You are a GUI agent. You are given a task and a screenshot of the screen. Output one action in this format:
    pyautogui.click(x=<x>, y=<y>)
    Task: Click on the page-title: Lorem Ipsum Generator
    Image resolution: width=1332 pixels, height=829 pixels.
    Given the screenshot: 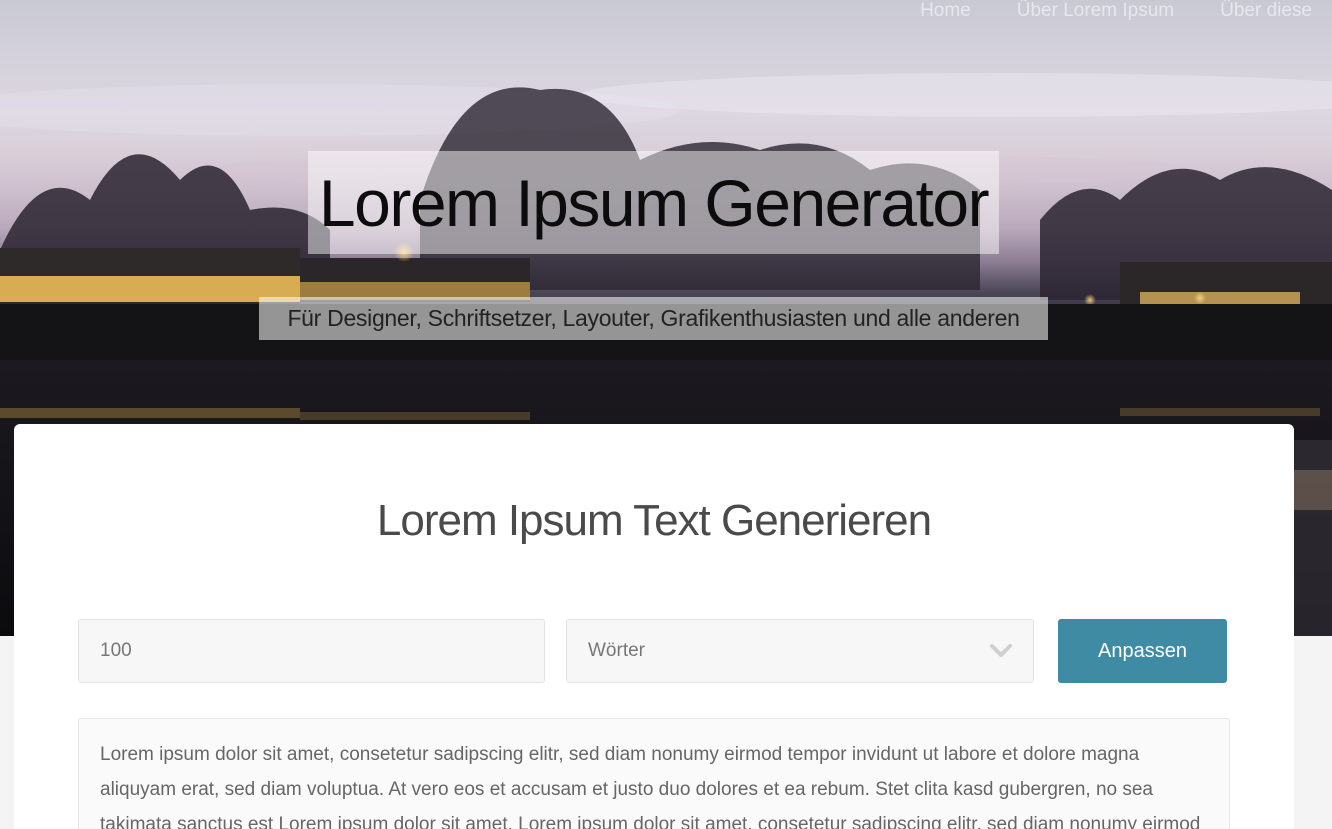 What is the action you would take?
    pyautogui.click(x=654, y=202)
    